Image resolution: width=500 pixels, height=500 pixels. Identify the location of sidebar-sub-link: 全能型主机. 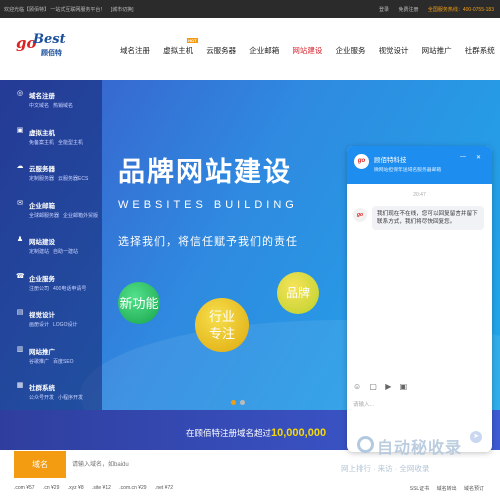
(70, 143).